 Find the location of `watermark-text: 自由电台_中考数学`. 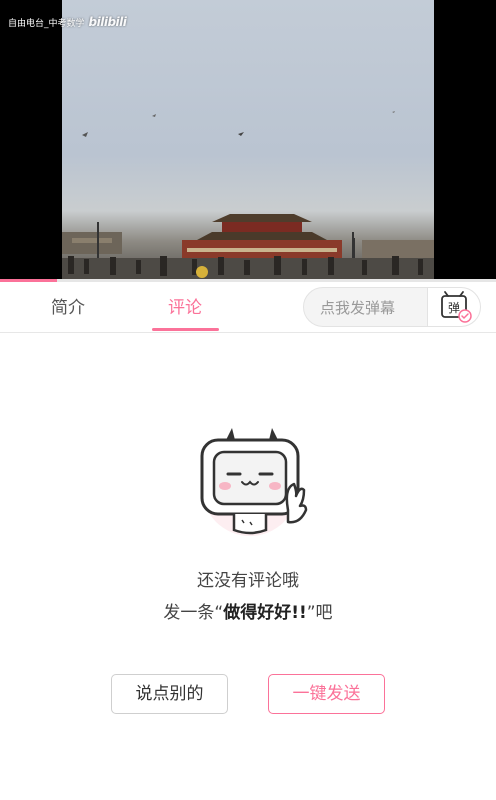

watermark-text: 自由电台_中考数学 is located at coordinates (46, 23).